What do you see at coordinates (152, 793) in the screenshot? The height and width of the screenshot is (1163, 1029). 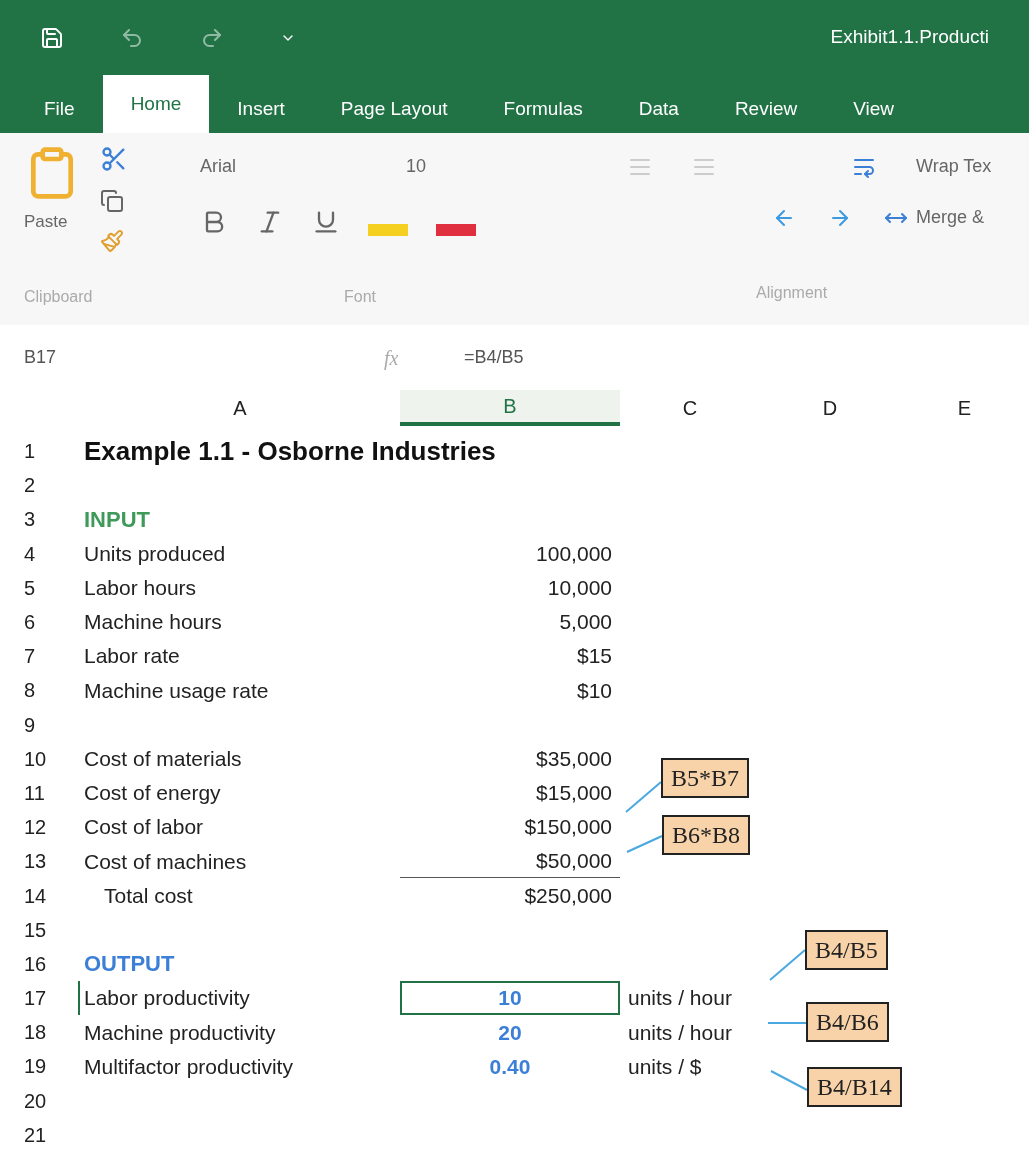 I see `table-cell-text: Cost of energy` at bounding box center [152, 793].